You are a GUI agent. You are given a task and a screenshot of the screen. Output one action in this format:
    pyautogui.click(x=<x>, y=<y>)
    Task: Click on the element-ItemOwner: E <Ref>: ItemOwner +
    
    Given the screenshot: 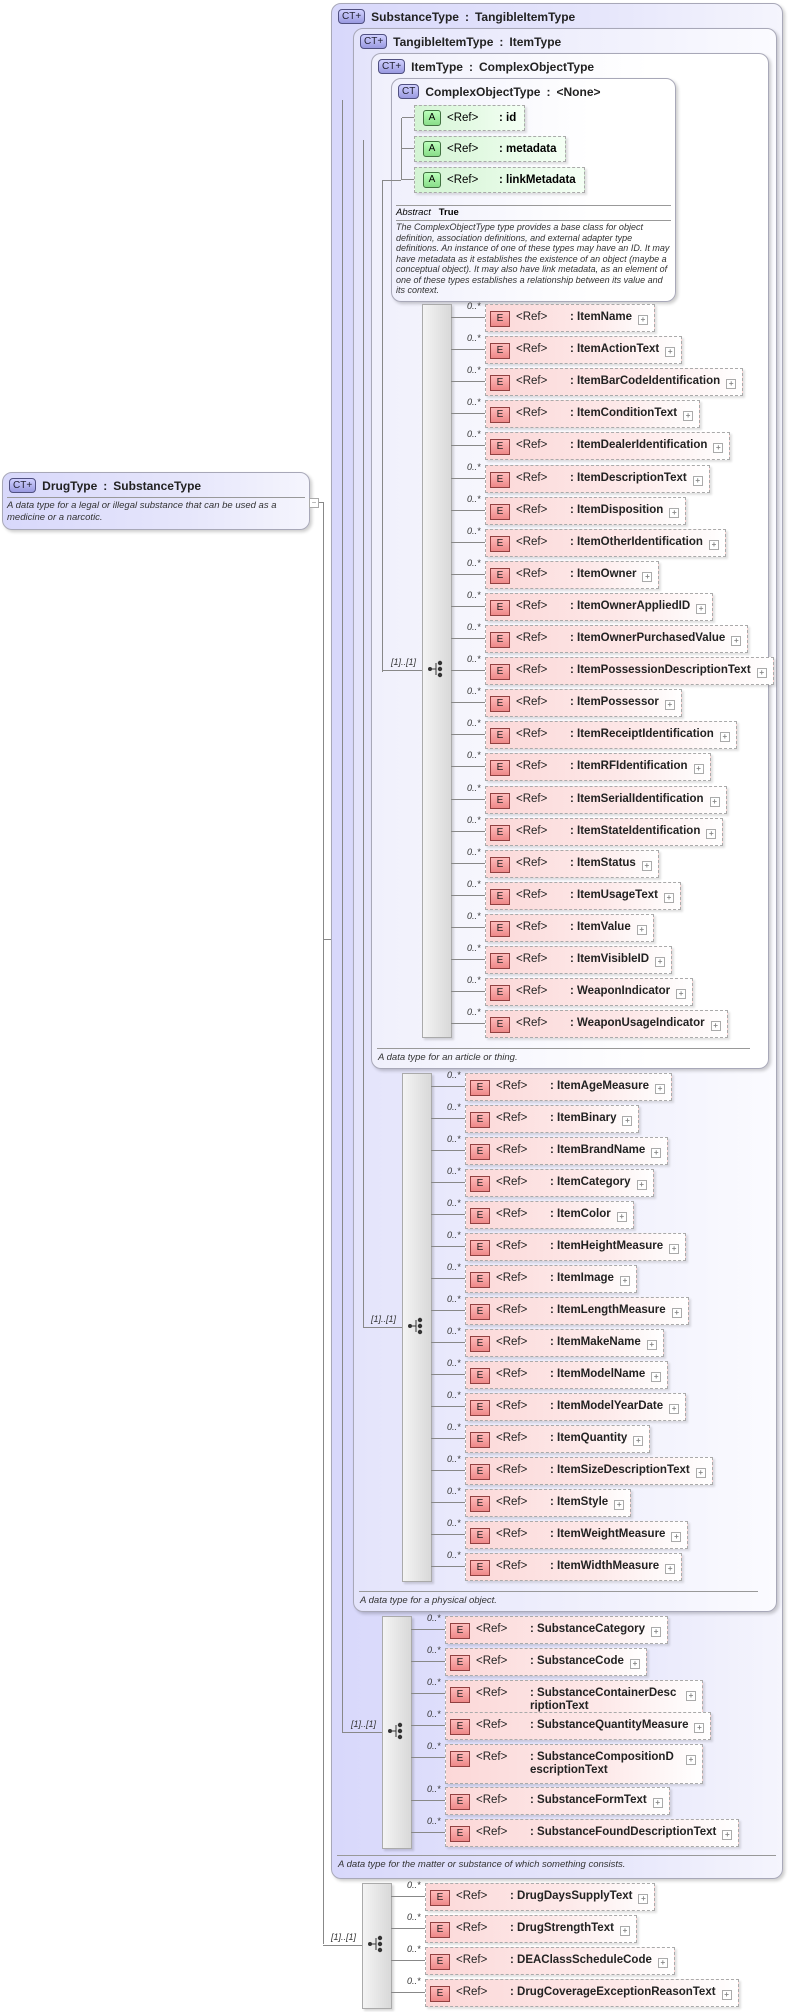 What is the action you would take?
    pyautogui.click(x=572, y=575)
    